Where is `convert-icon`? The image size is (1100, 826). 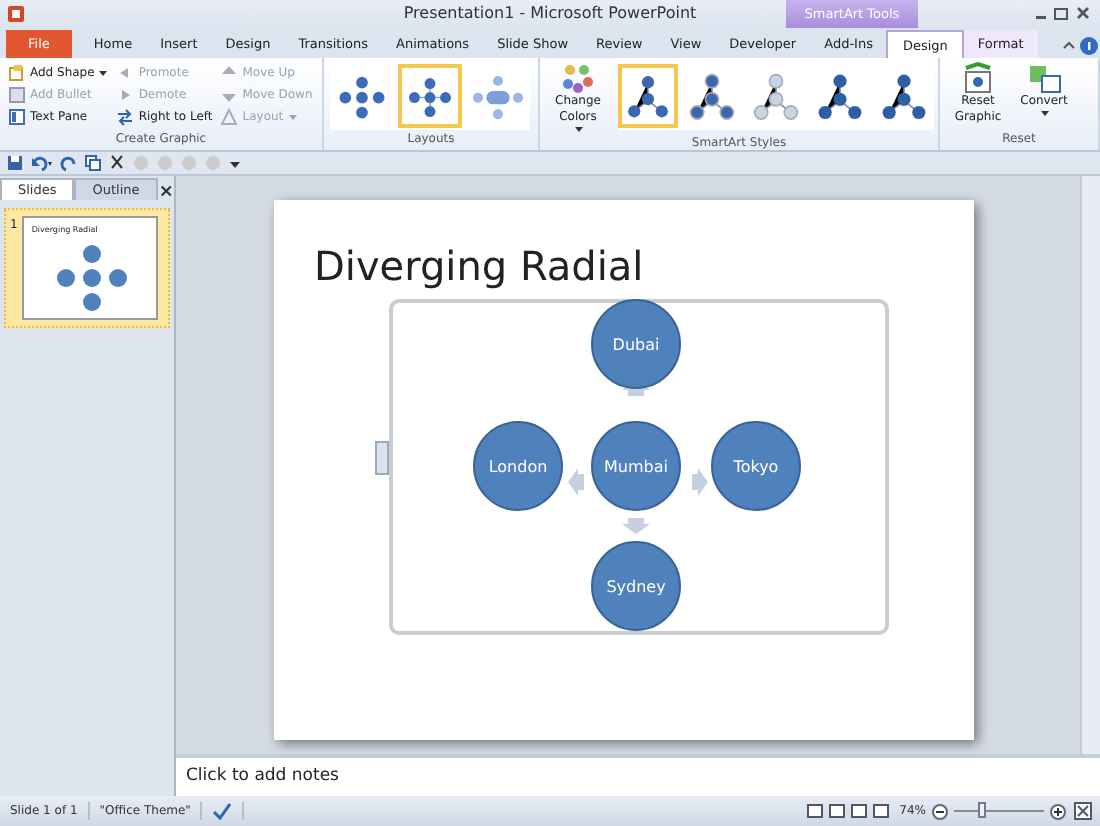
convert-icon is located at coordinates (1044, 78).